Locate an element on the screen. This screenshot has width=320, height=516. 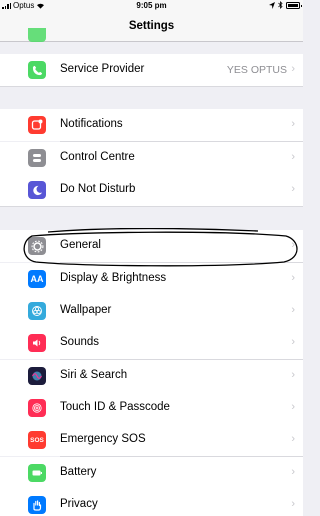
settings-row-label: Display & Brightness is located at coordinates (113, 278).